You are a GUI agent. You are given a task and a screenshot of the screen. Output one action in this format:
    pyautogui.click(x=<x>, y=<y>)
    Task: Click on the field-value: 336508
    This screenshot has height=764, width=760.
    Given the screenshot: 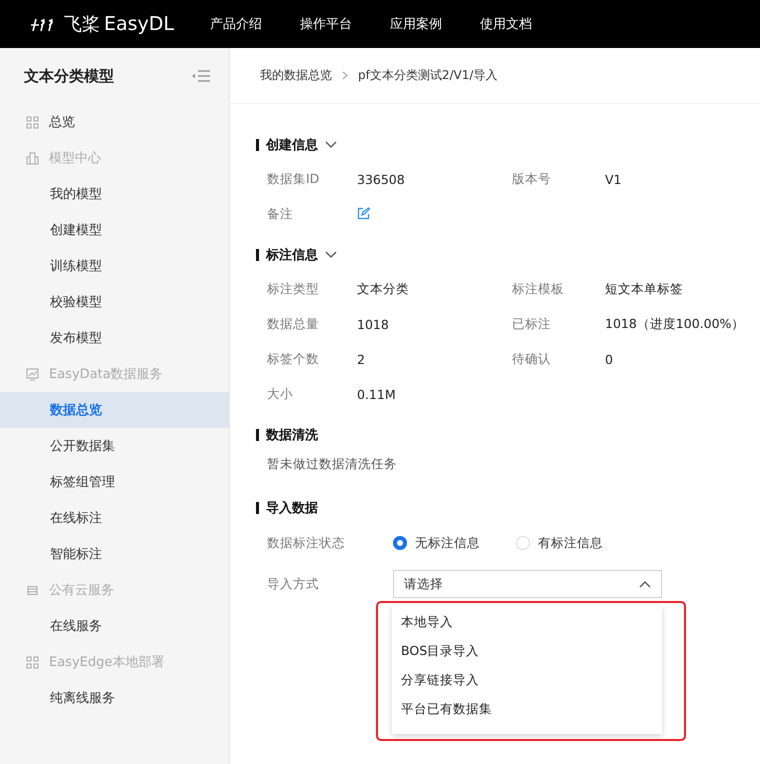 What is the action you would take?
    pyautogui.click(x=381, y=179)
    